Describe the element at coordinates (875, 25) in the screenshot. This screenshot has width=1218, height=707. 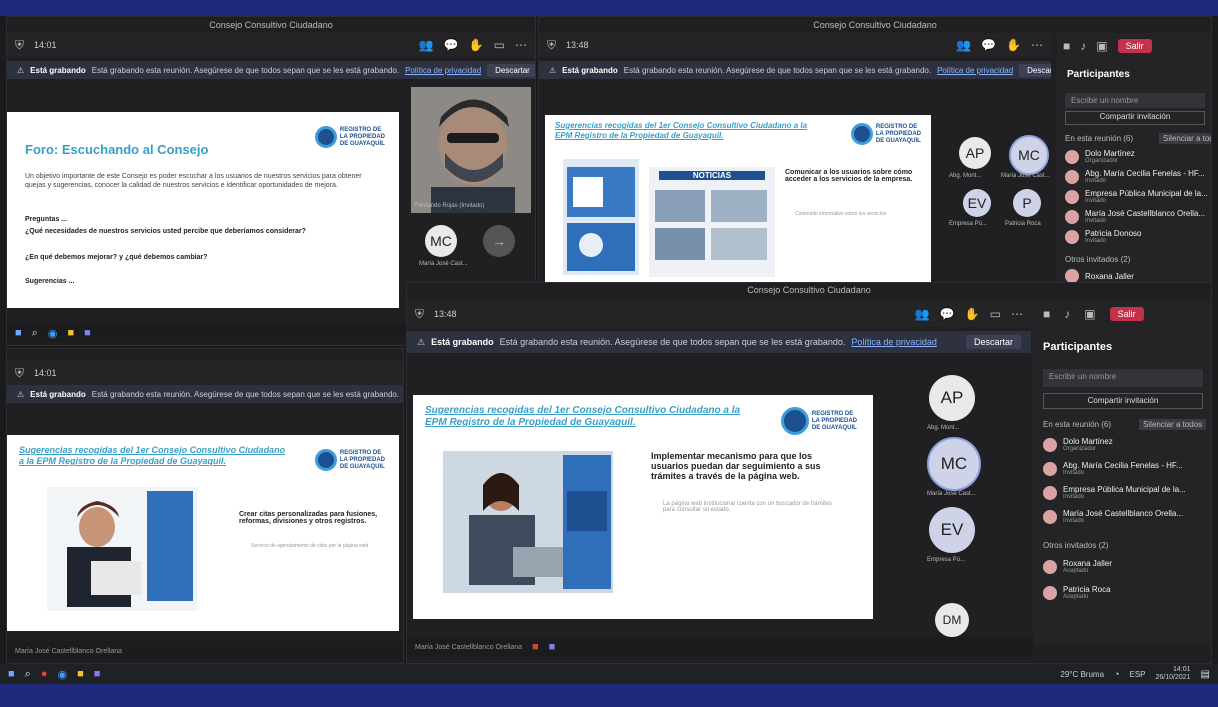
I see `window-title: Consejo Consultivo Ciudadano` at that location.